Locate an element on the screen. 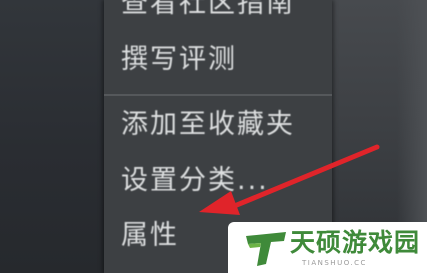  menu-divider is located at coordinates (218, 95).